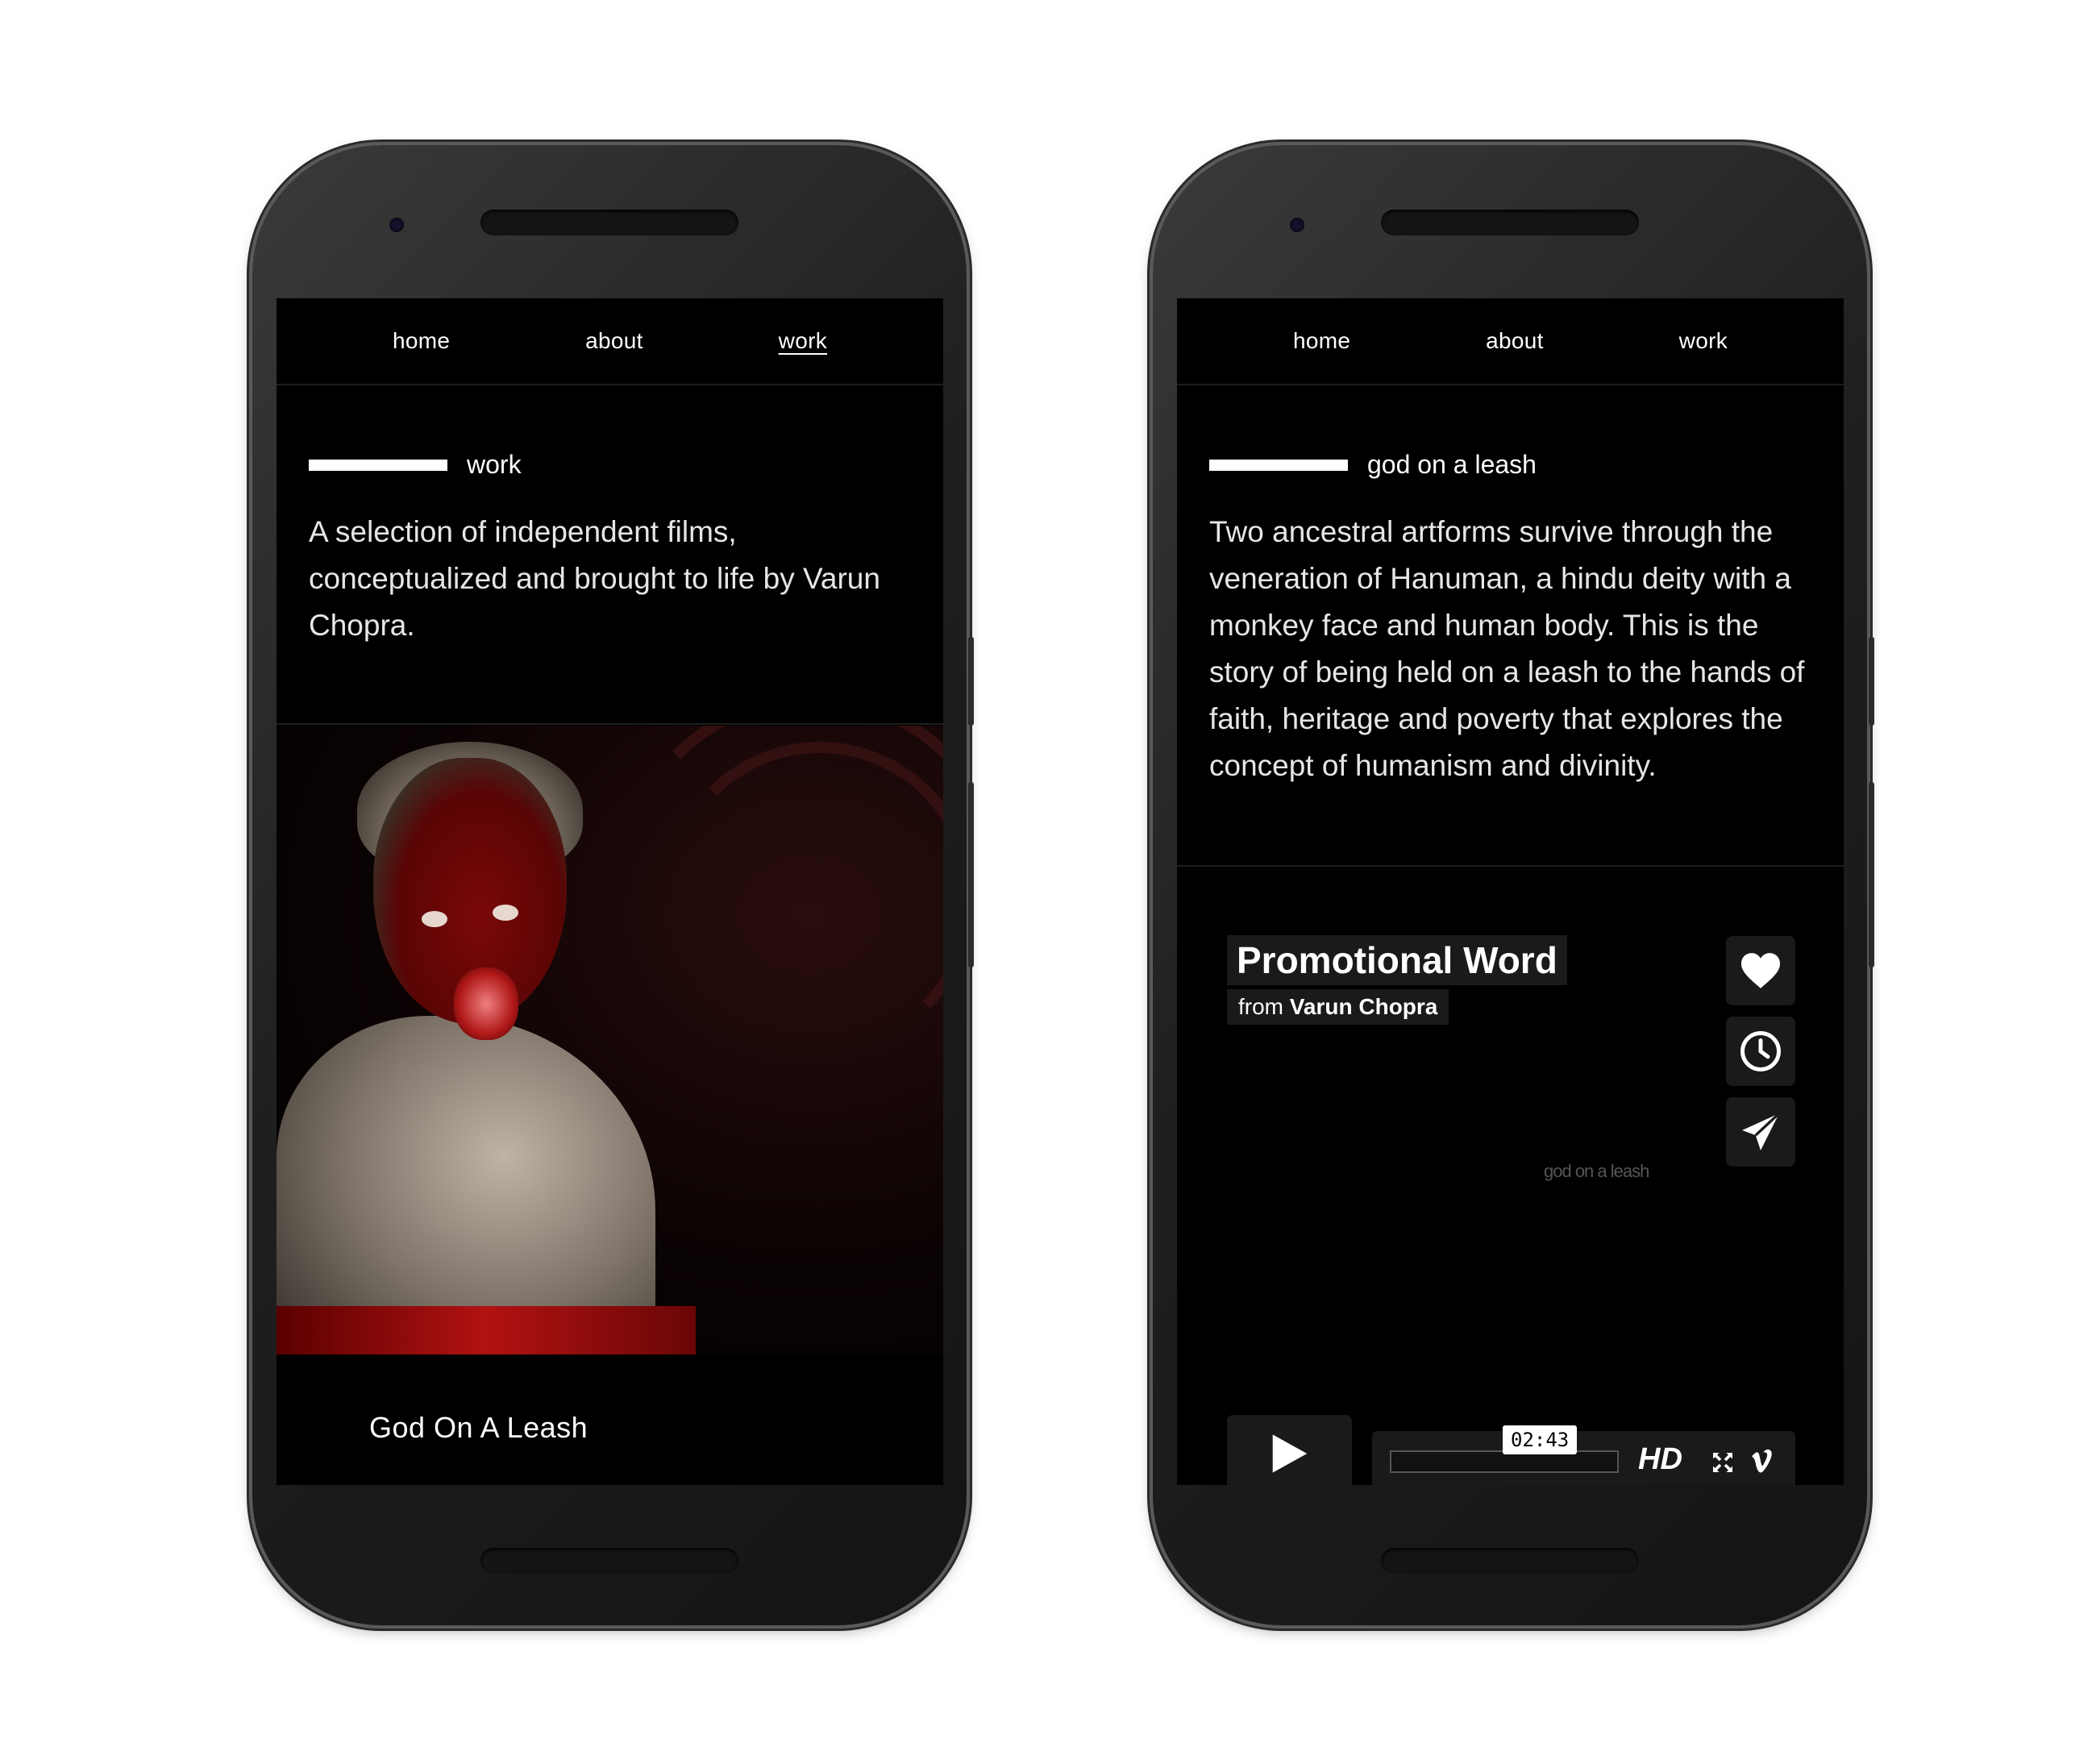 The image size is (2096, 1764). I want to click on send-icon, so click(1761, 1131).